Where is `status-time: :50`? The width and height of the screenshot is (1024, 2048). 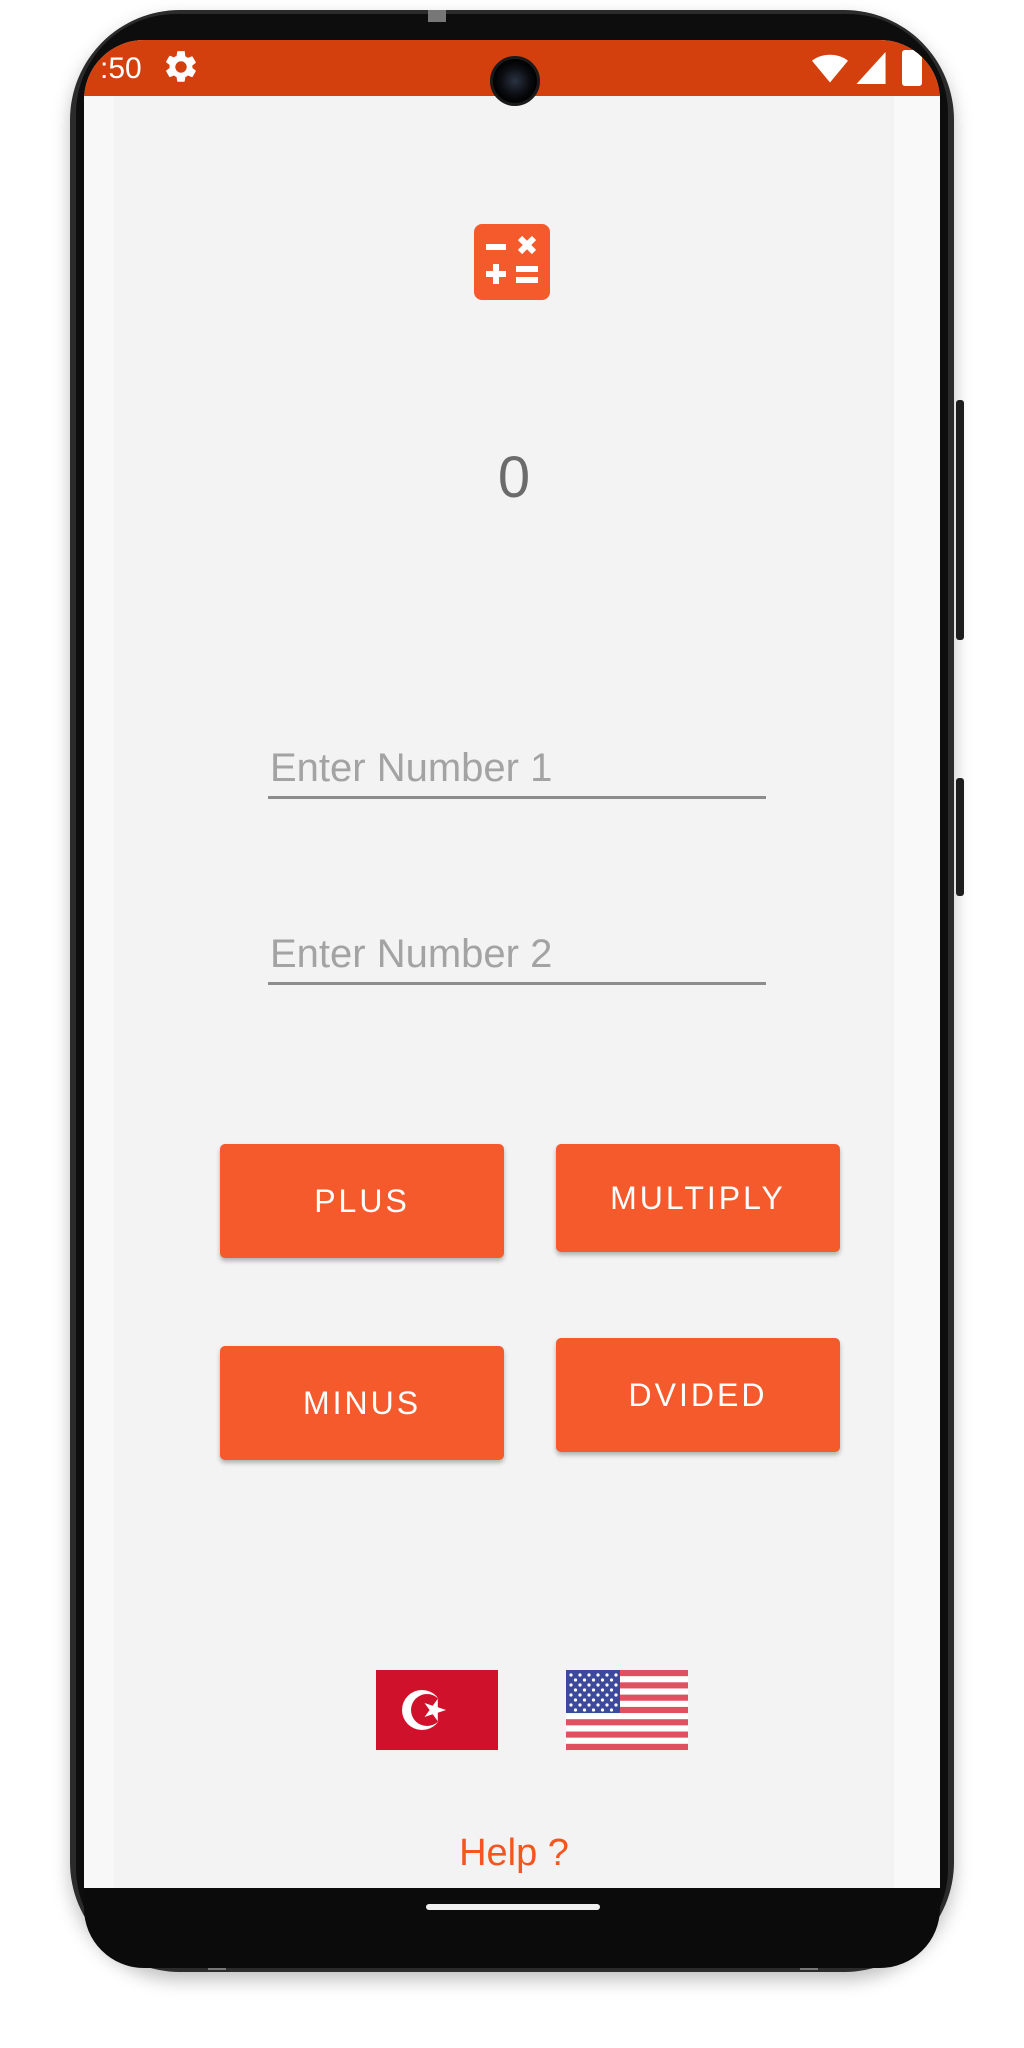 status-time: :50 is located at coordinates (121, 68).